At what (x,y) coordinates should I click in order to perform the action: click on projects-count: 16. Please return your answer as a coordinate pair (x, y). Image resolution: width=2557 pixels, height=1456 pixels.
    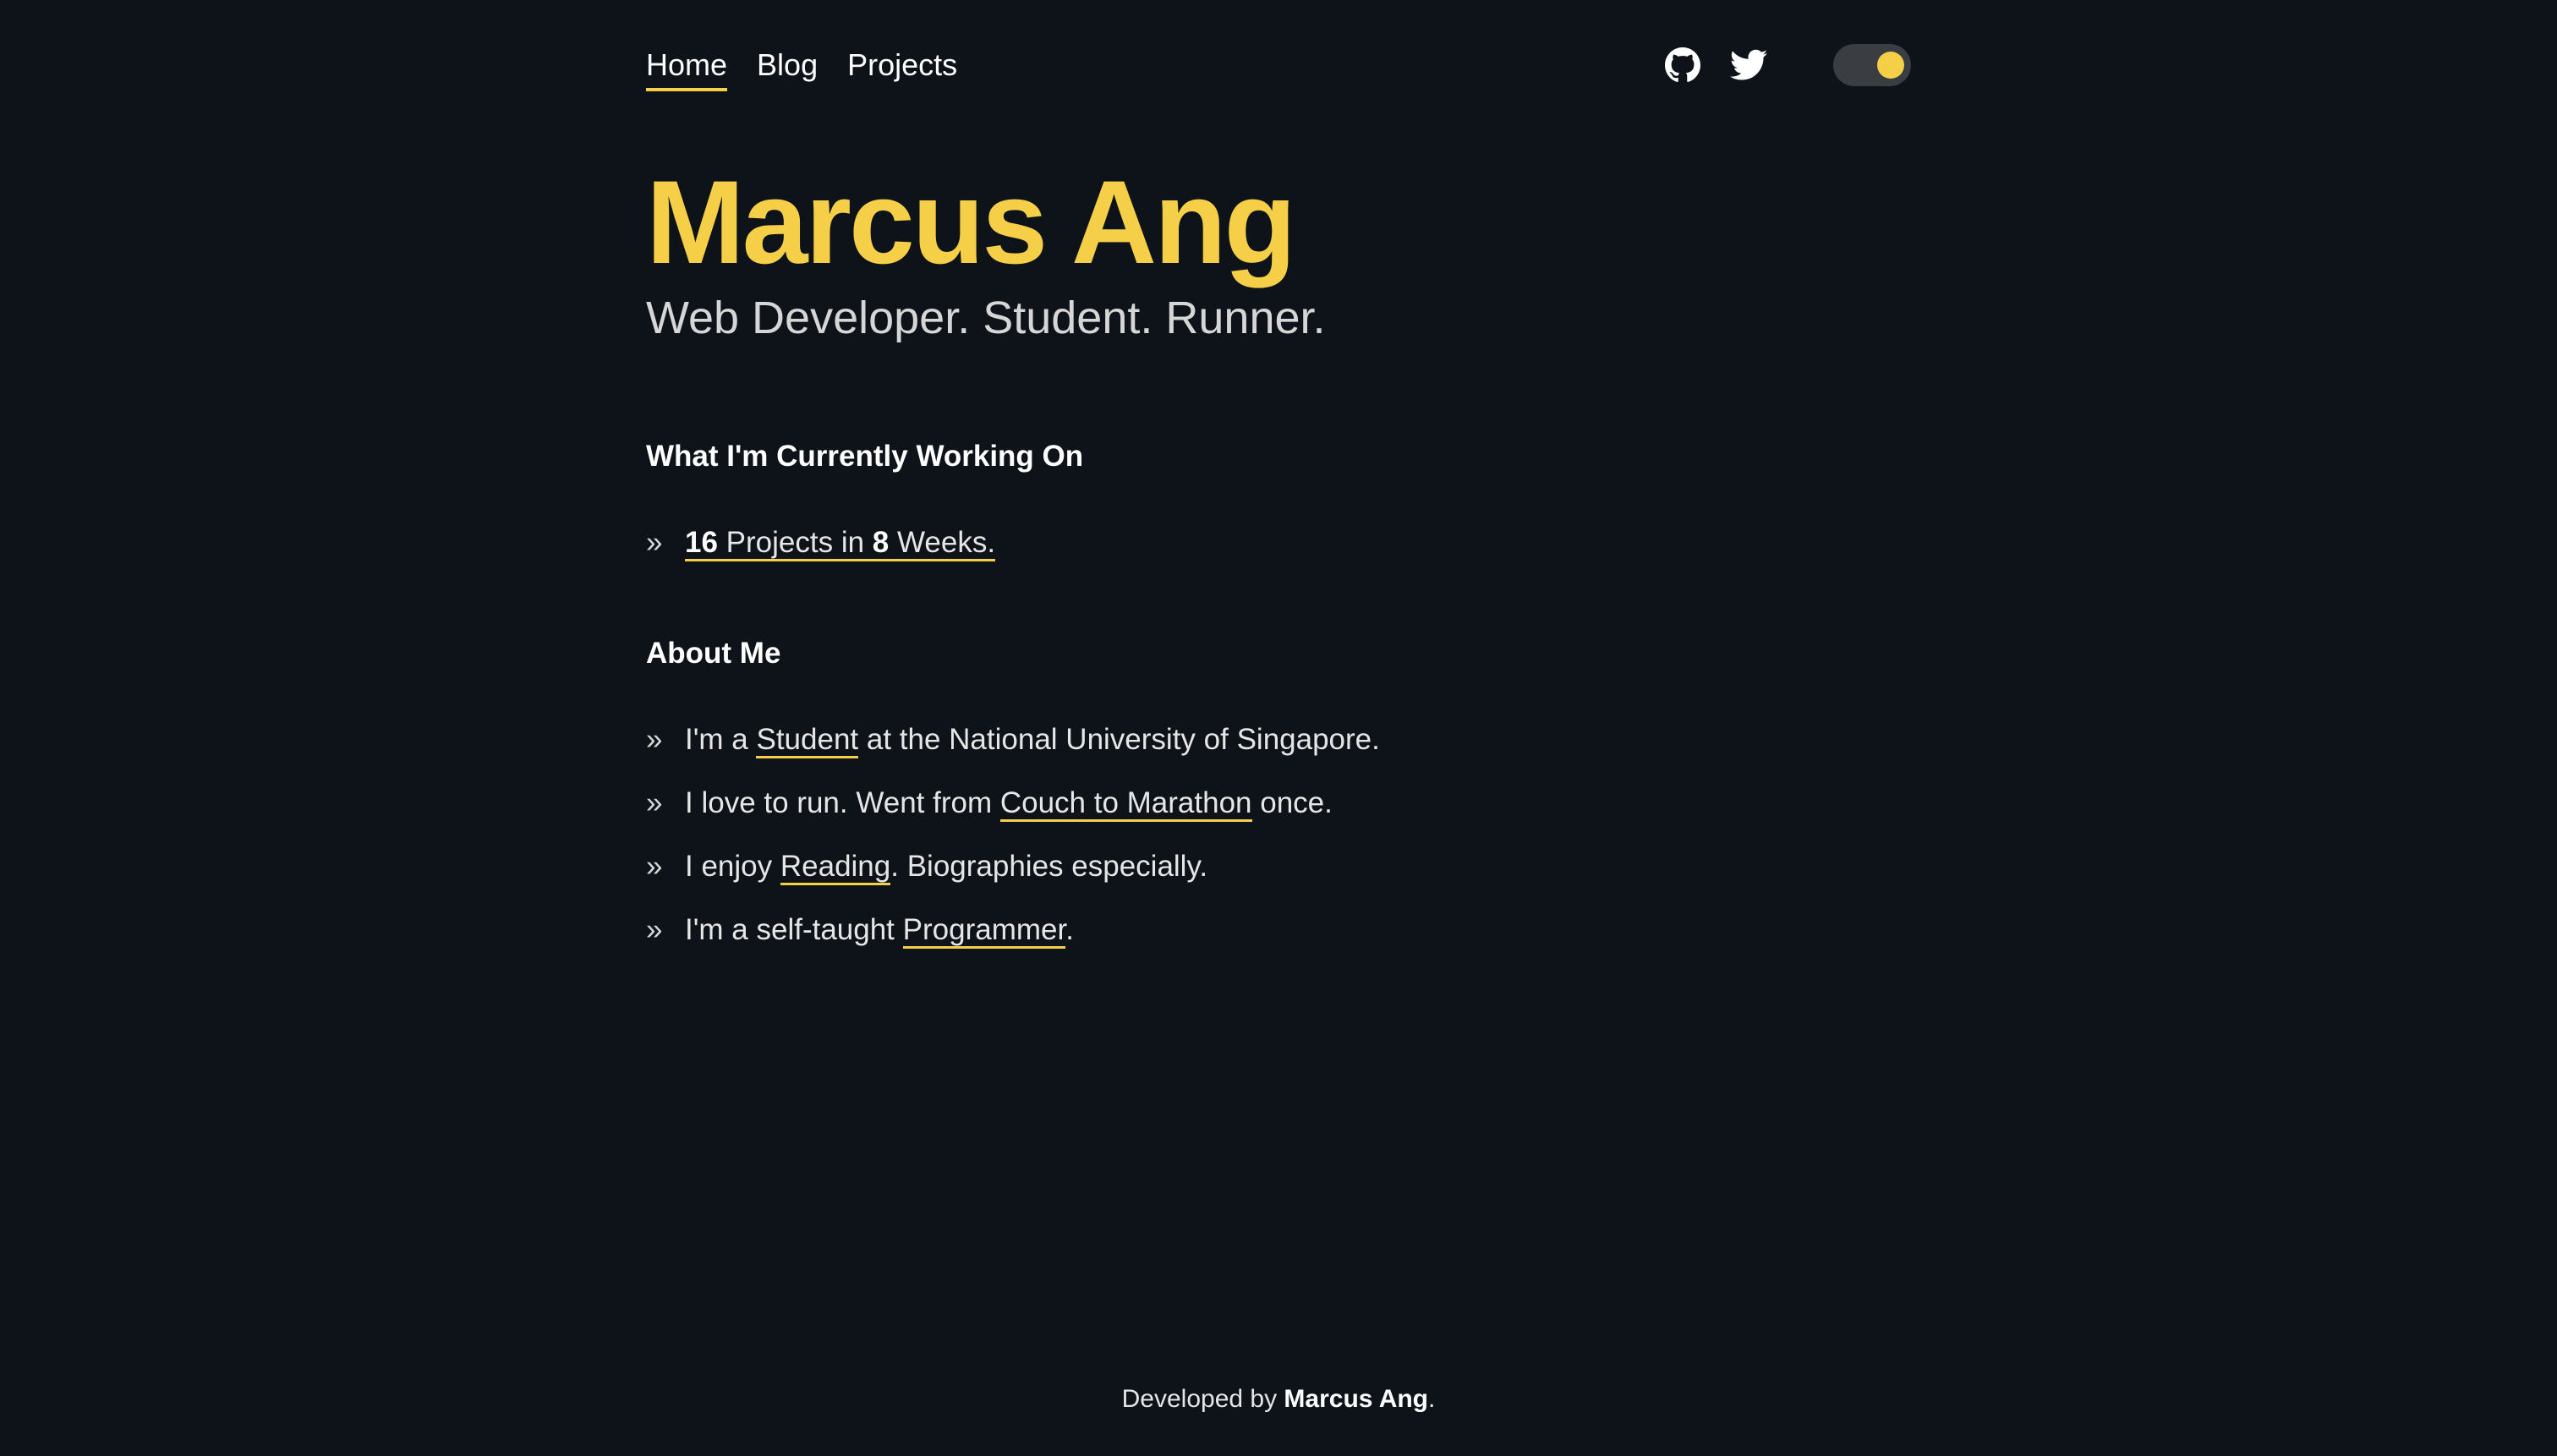
    Looking at the image, I should click on (701, 542).